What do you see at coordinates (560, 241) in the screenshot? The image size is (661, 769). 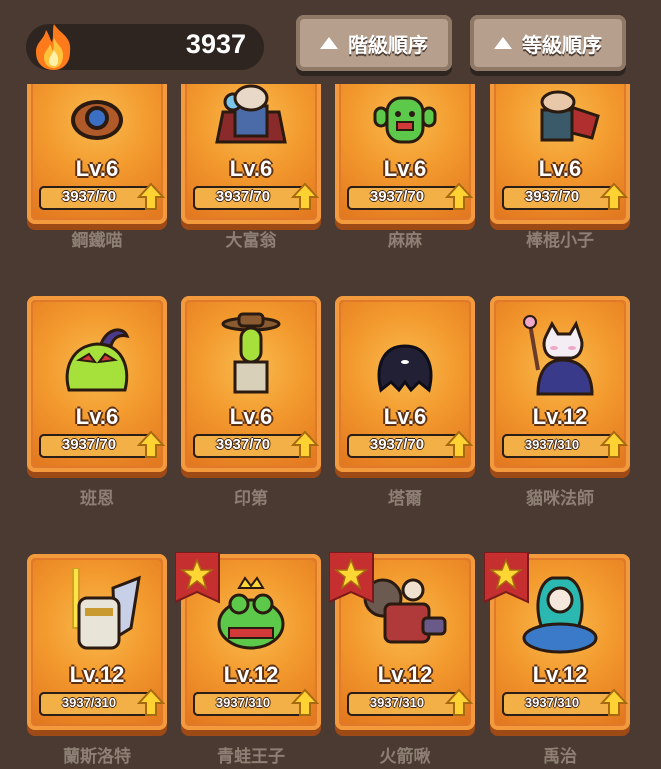 I see `character-name: 棒棍小子` at bounding box center [560, 241].